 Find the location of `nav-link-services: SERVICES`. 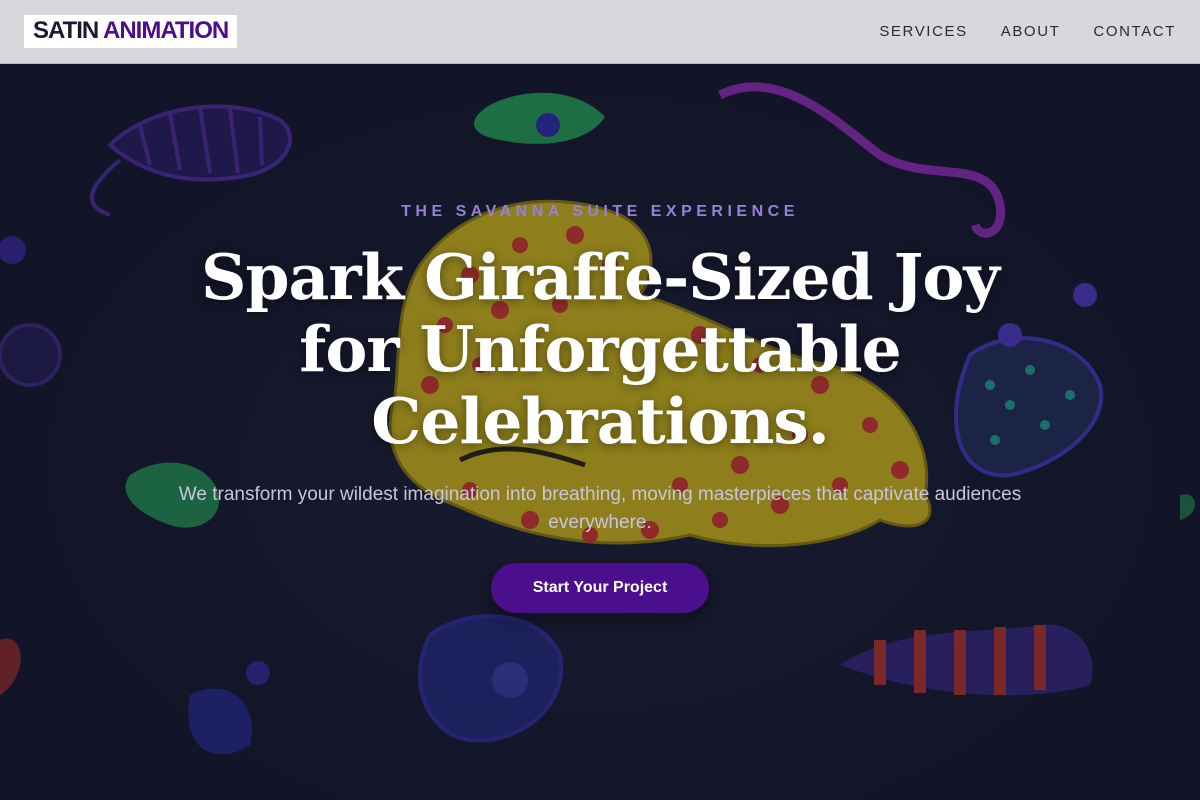

nav-link-services: SERVICES is located at coordinates (923, 31).